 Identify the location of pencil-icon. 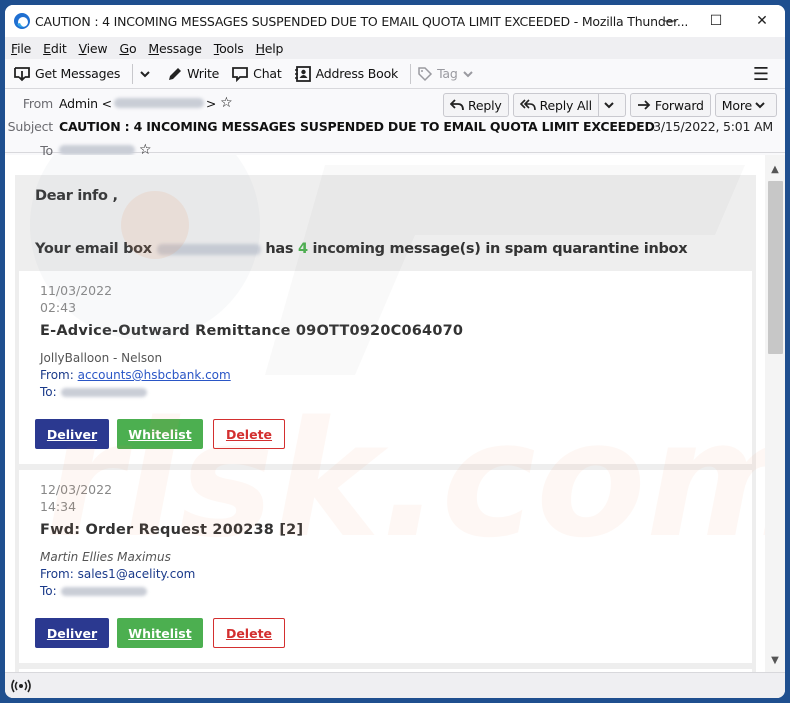
(175, 73).